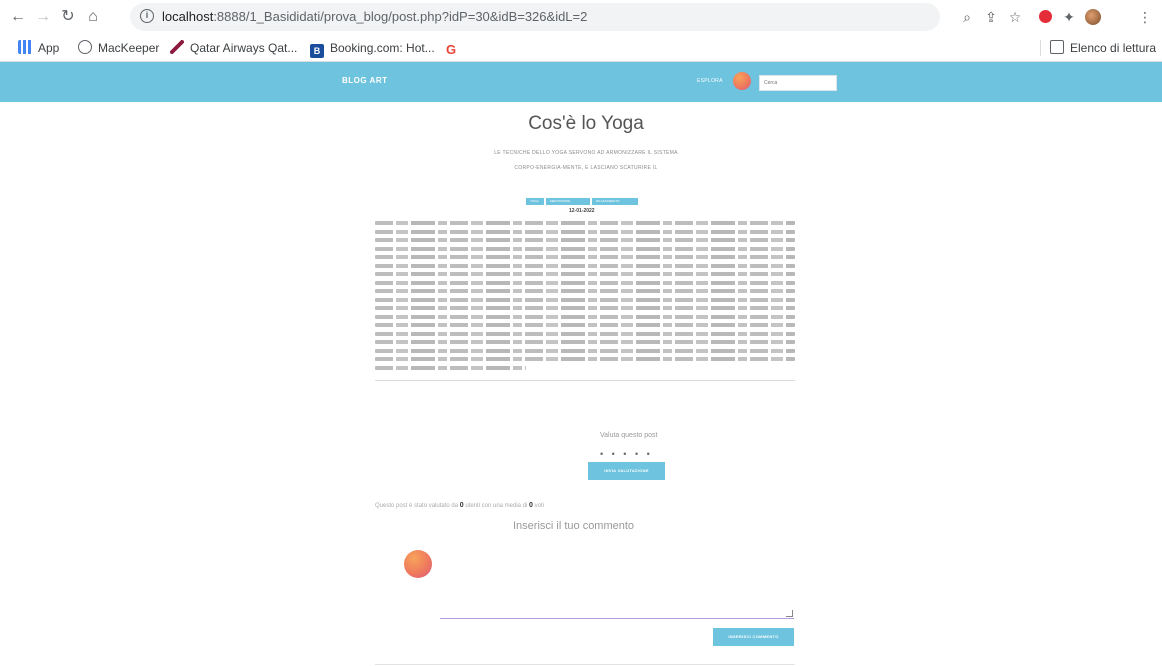 The width and height of the screenshot is (1162, 666). Describe the element at coordinates (1045, 17) in the screenshot. I see `extension-red-icon` at that location.